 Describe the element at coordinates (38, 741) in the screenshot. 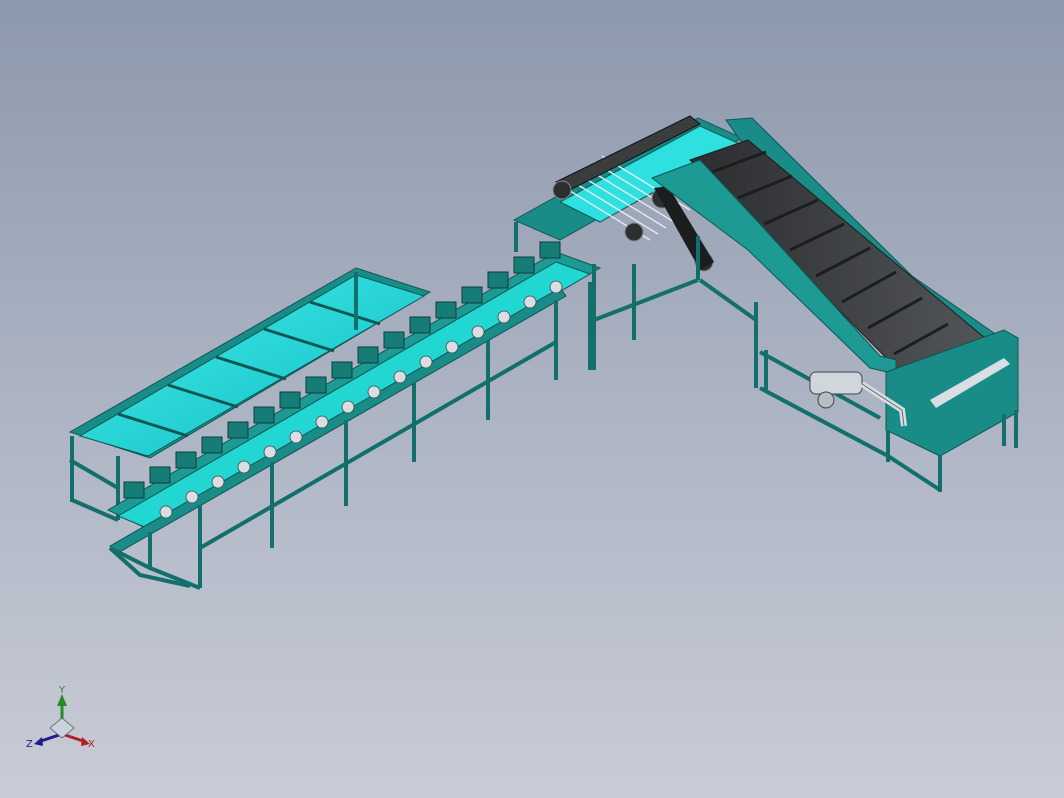

I see `z-axis-arrow-icon` at that location.